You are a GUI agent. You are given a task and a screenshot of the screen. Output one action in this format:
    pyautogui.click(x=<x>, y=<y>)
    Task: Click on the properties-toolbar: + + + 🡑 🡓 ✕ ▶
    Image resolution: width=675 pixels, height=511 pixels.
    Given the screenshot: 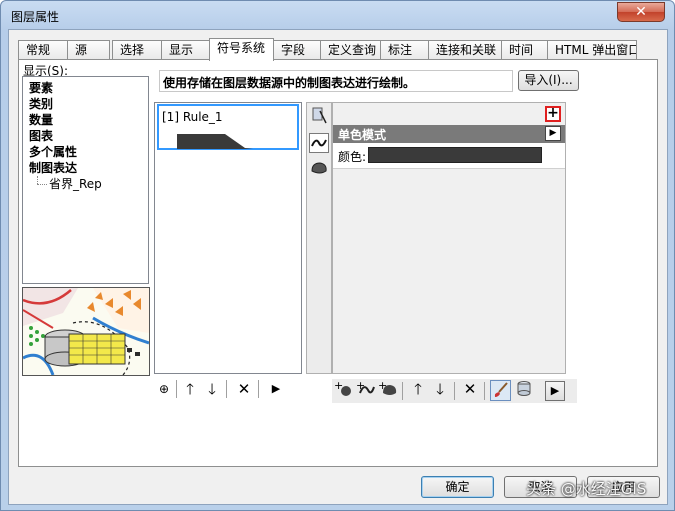 What is the action you would take?
    pyautogui.click(x=454, y=391)
    